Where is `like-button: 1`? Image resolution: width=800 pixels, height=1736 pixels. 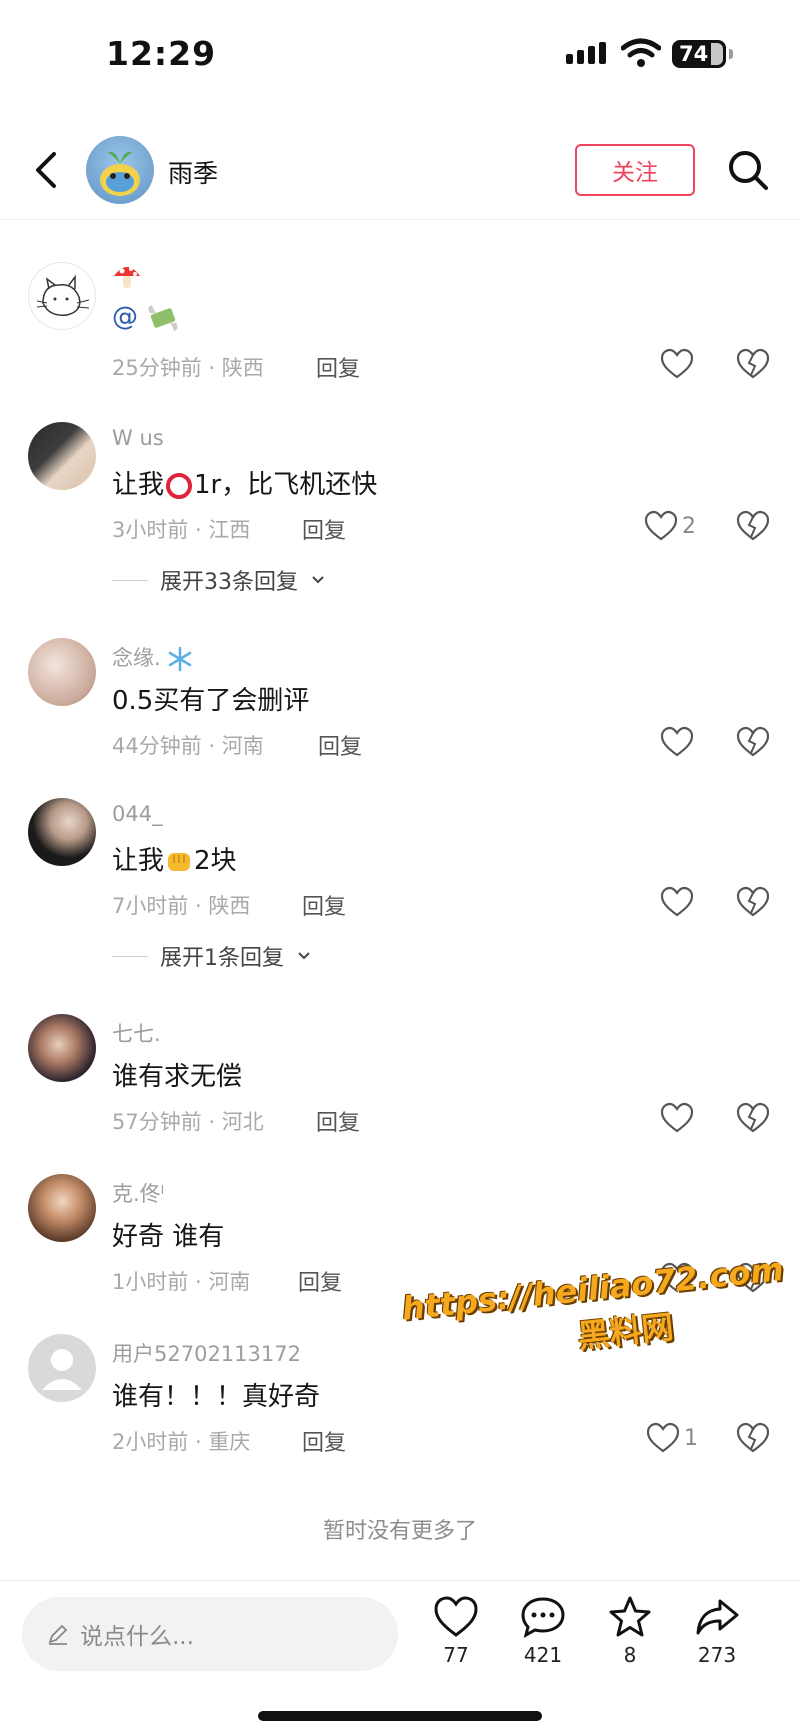 like-button: 1 is located at coordinates (672, 1438).